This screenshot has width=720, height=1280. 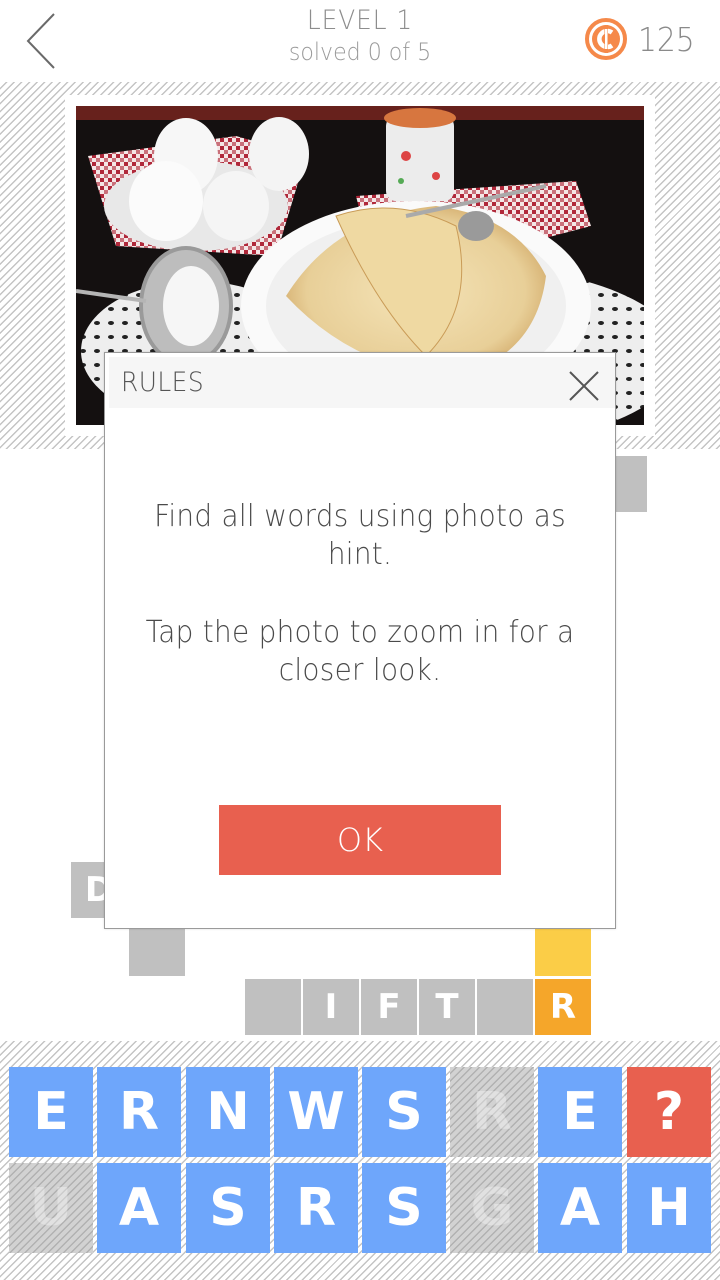 What do you see at coordinates (389, 1007) in the screenshot?
I see `grid-cell: F` at bounding box center [389, 1007].